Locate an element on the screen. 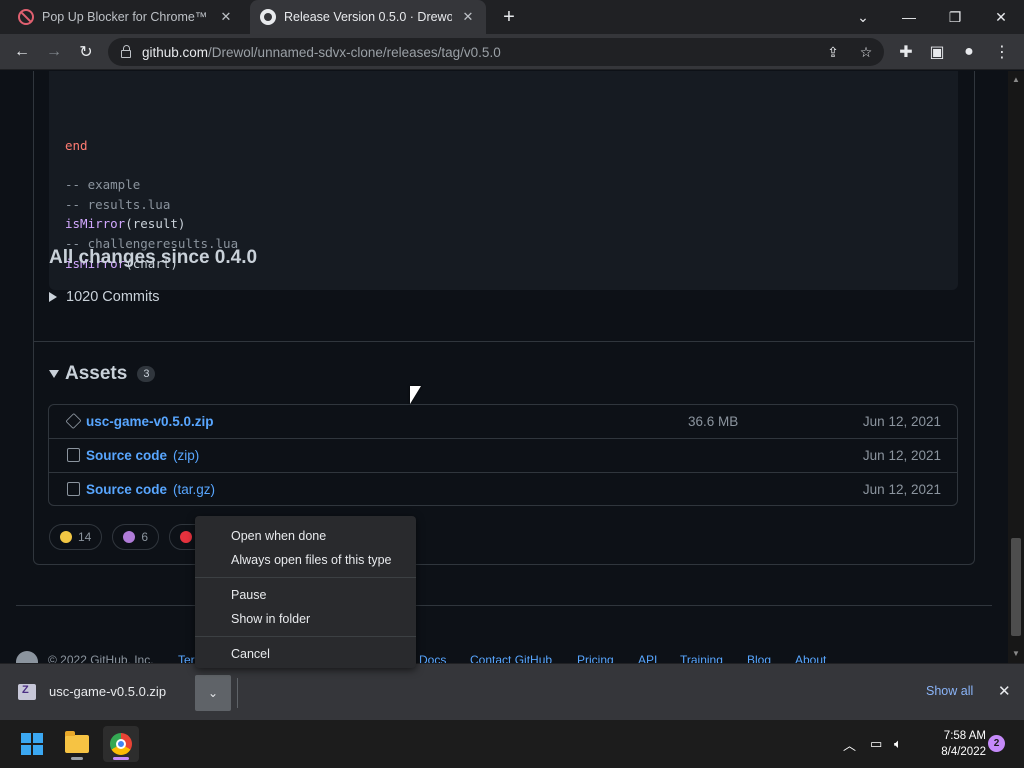 Image resolution: width=1024 pixels, height=768 pixels. restore-button: ❐ is located at coordinates (955, 17).